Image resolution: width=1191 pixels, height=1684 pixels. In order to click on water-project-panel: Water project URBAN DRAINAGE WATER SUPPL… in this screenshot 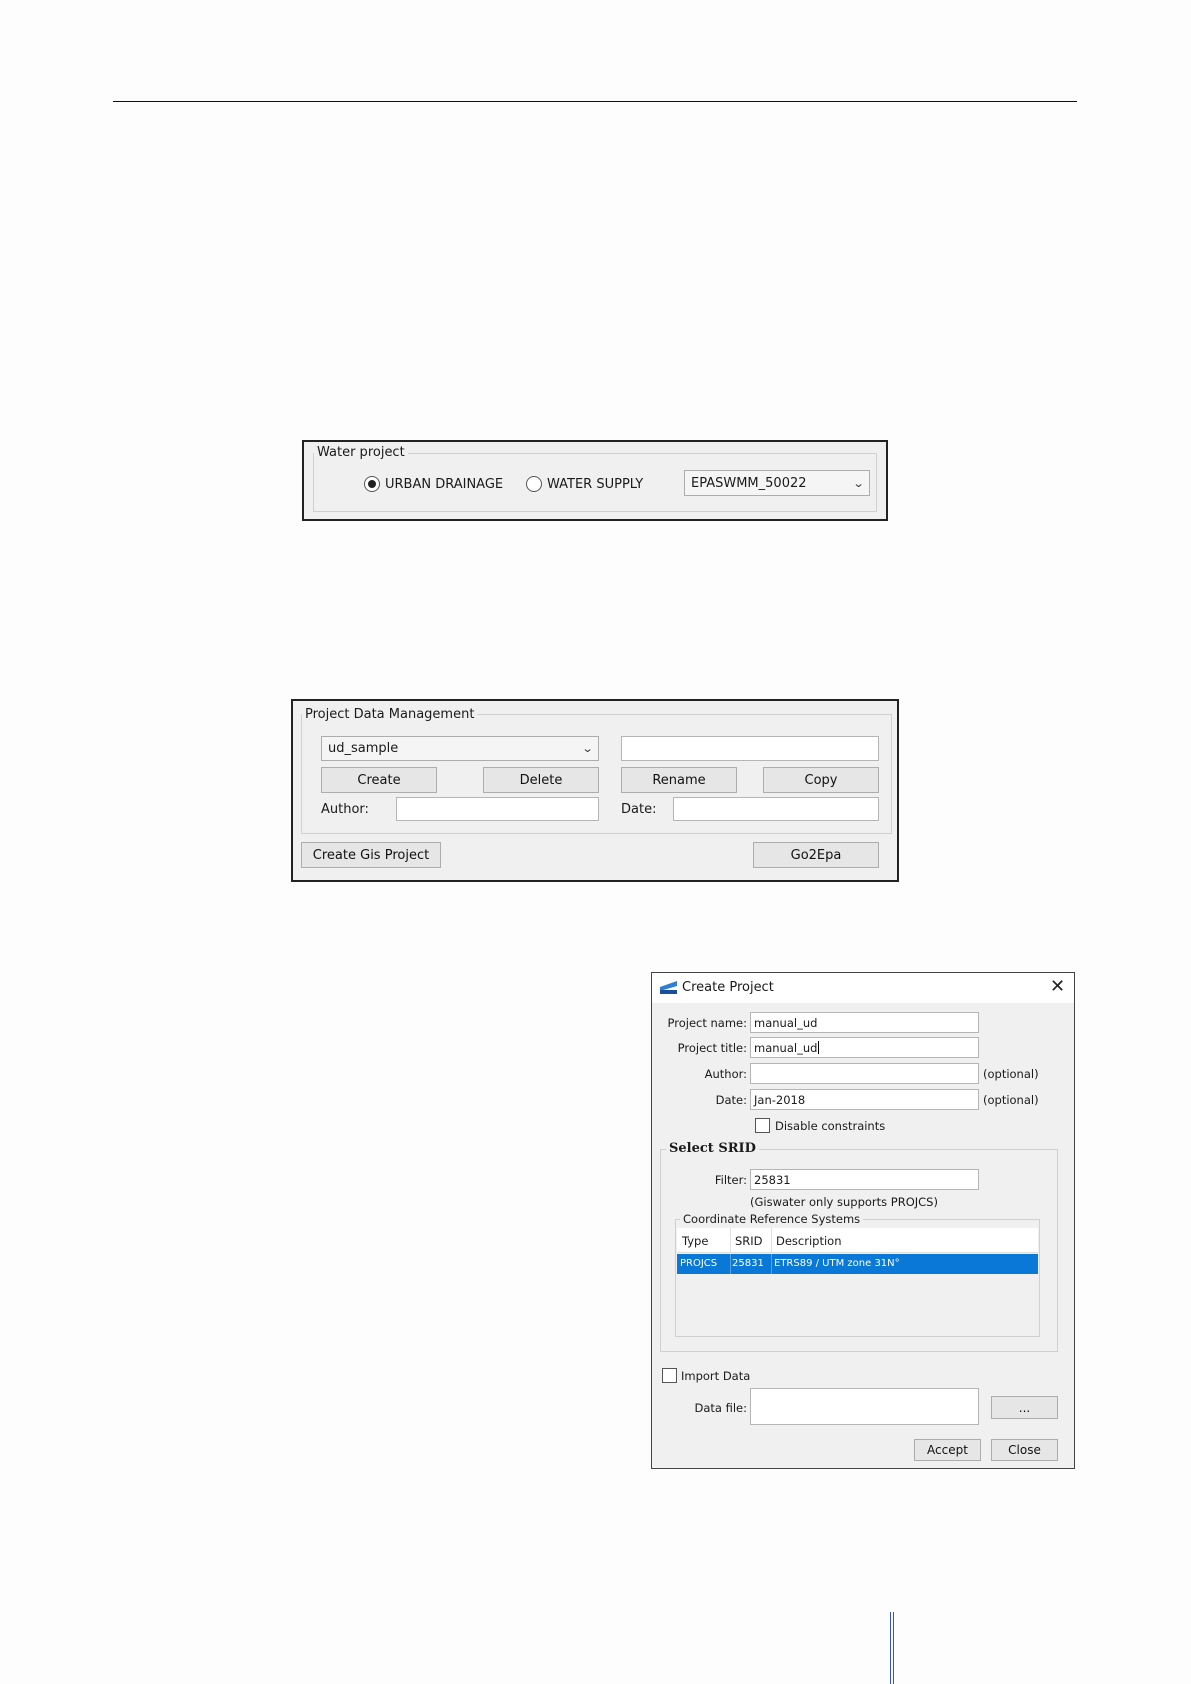, I will do `click(595, 480)`.